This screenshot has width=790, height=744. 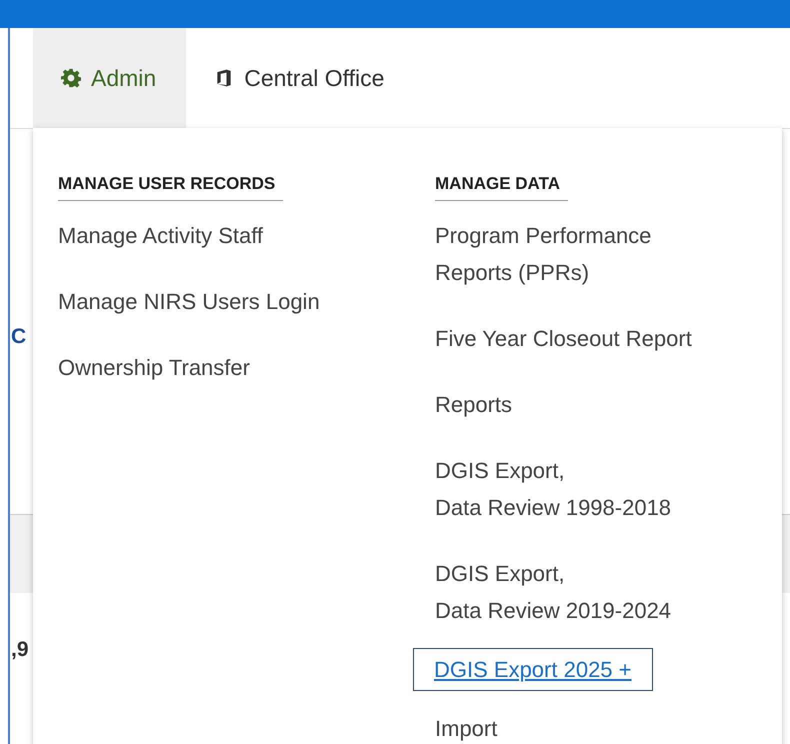 What do you see at coordinates (171, 187) in the screenshot?
I see `section-heading: MANAGE USER RECORDS` at bounding box center [171, 187].